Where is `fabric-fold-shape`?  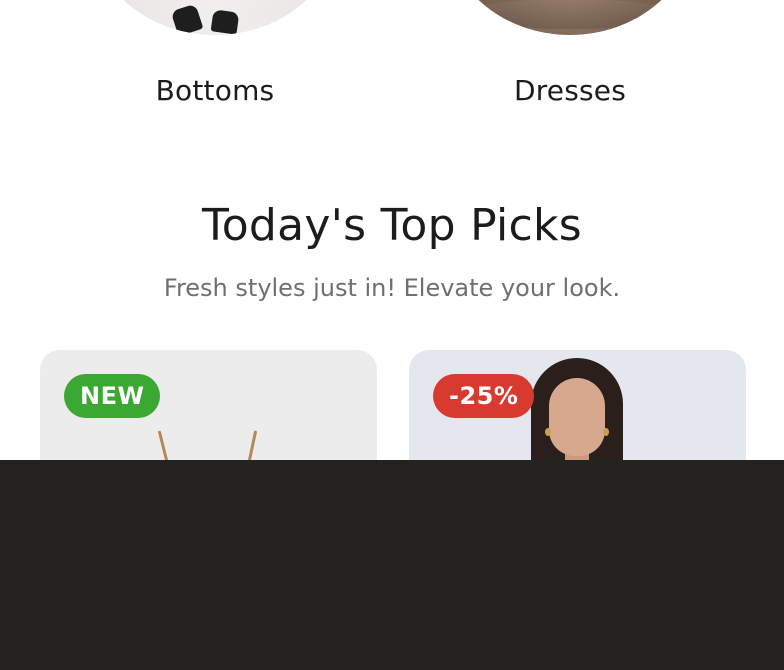 fabric-fold-shape is located at coordinates (570, 14).